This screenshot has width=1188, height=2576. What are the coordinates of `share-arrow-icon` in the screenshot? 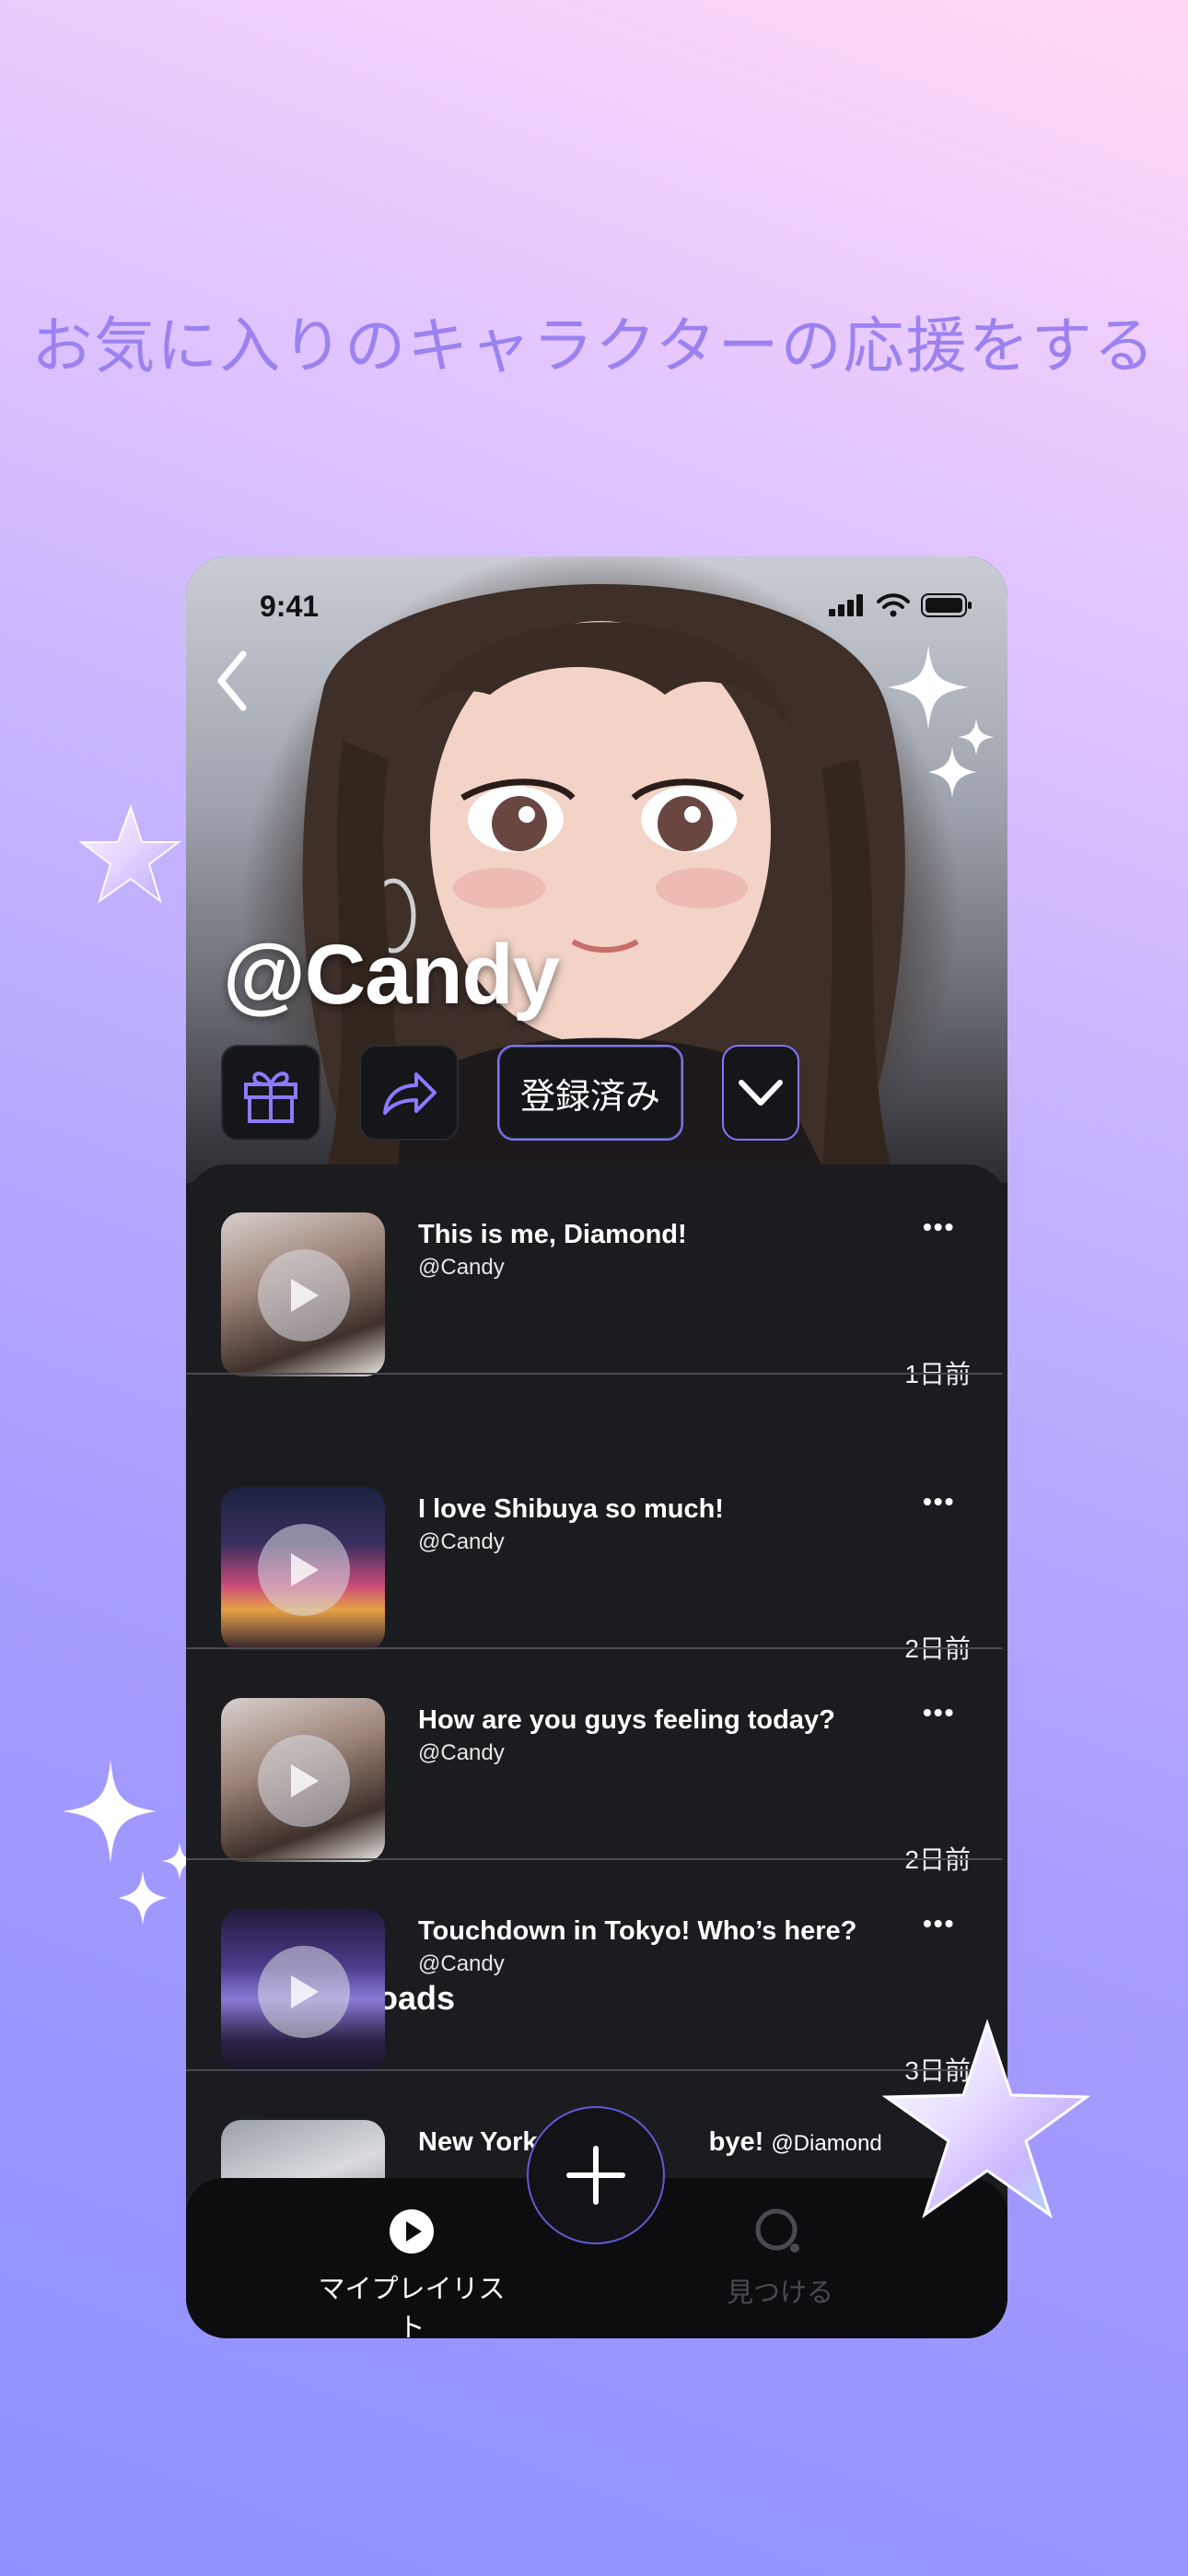 It's located at (410, 1093).